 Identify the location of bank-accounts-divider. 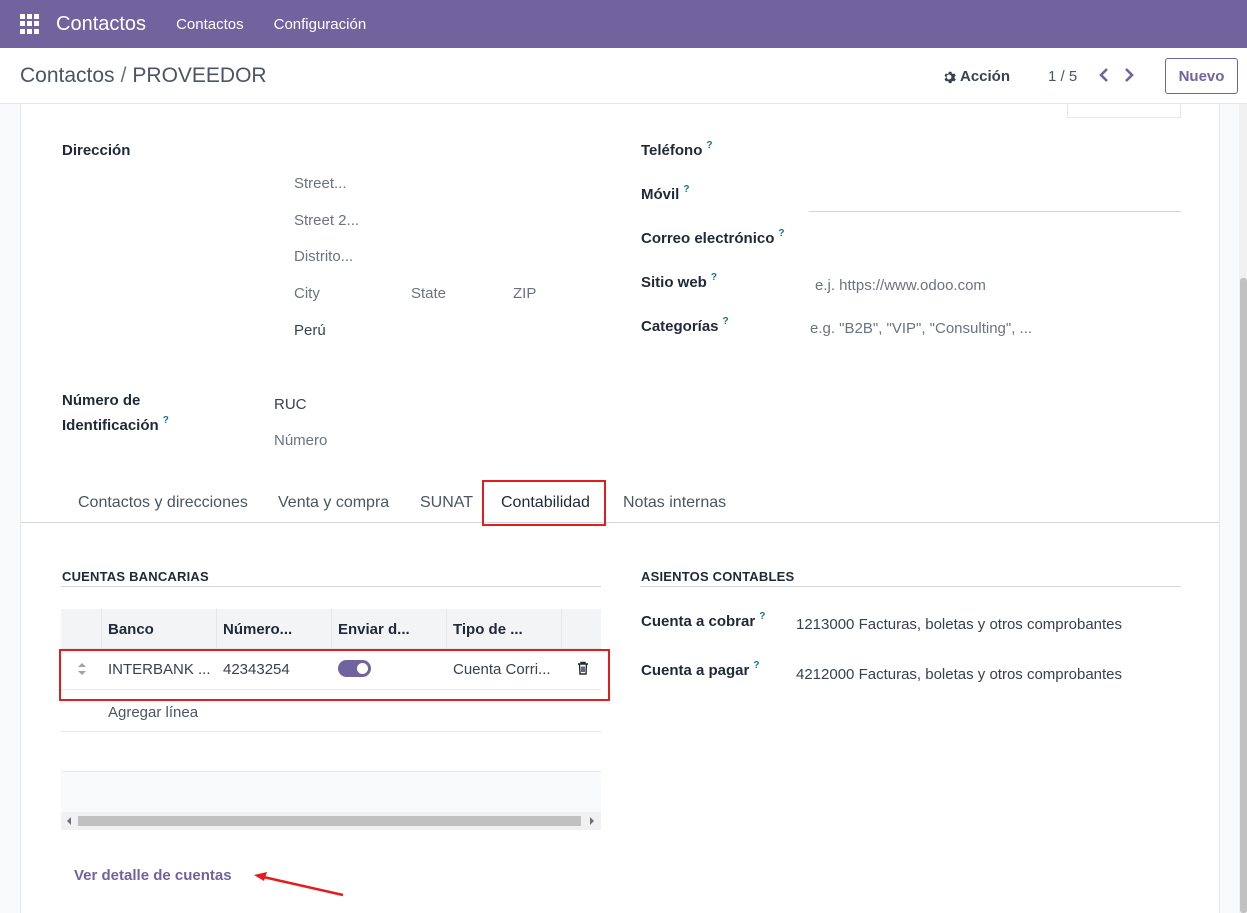
(331, 586).